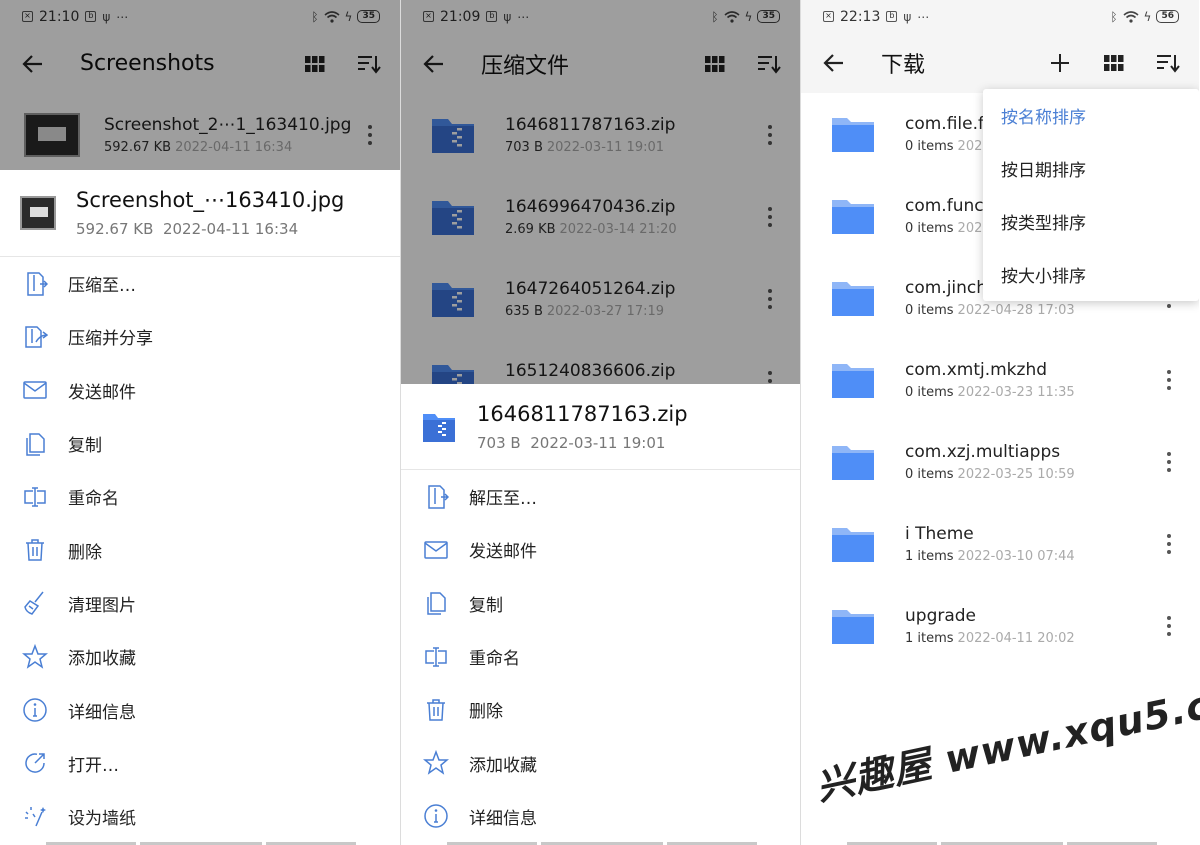 This screenshot has height=845, width=1200. Describe the element at coordinates (600, 63) in the screenshot. I see `toolbar: 压缩文件` at that location.